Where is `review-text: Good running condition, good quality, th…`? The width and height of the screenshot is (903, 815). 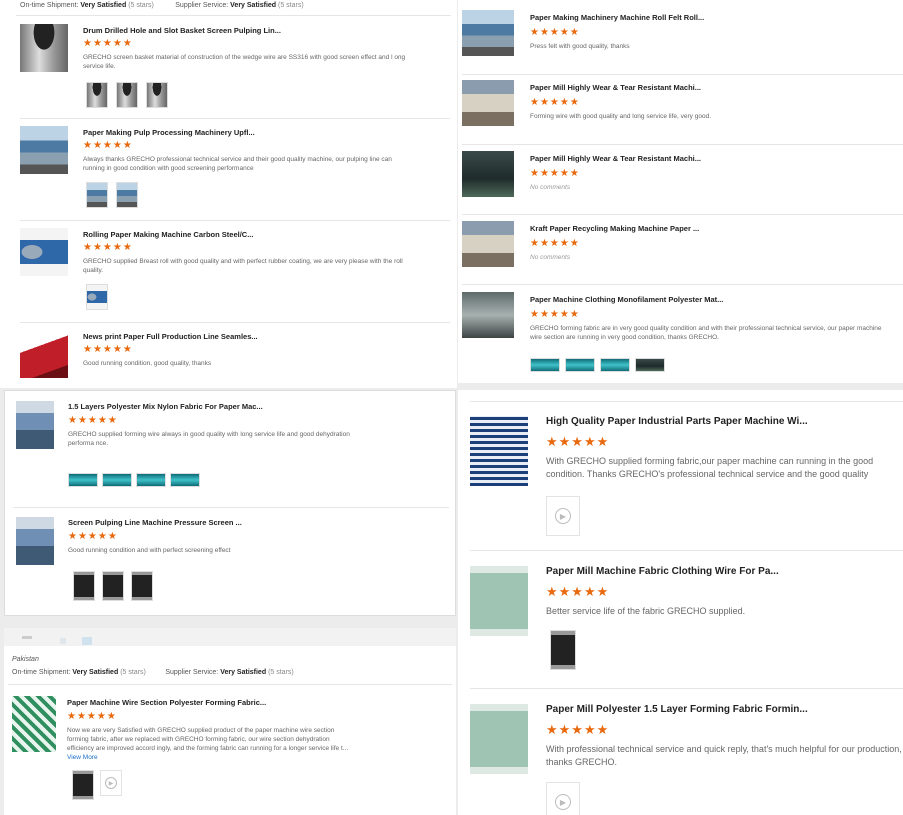 review-text: Good running condition, good quality, th… is located at coordinates (147, 363).